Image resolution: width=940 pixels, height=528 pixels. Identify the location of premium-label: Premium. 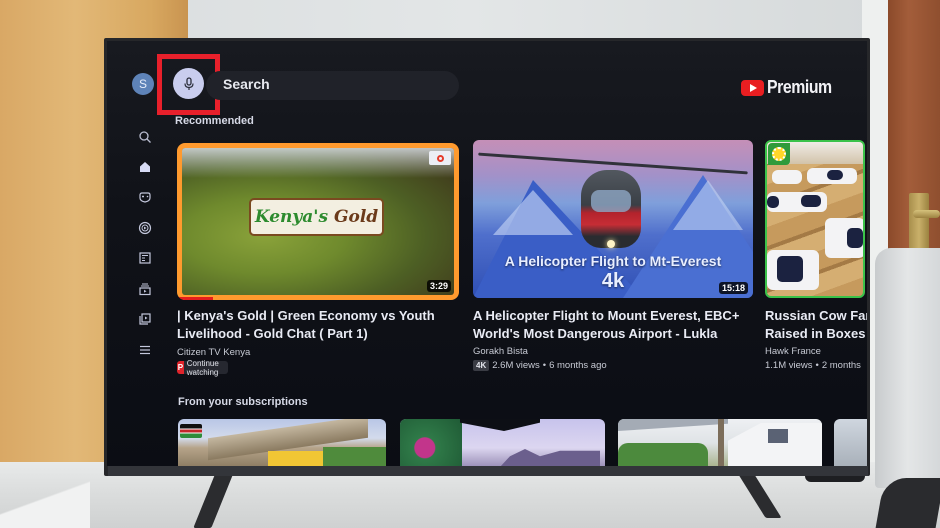
(799, 87).